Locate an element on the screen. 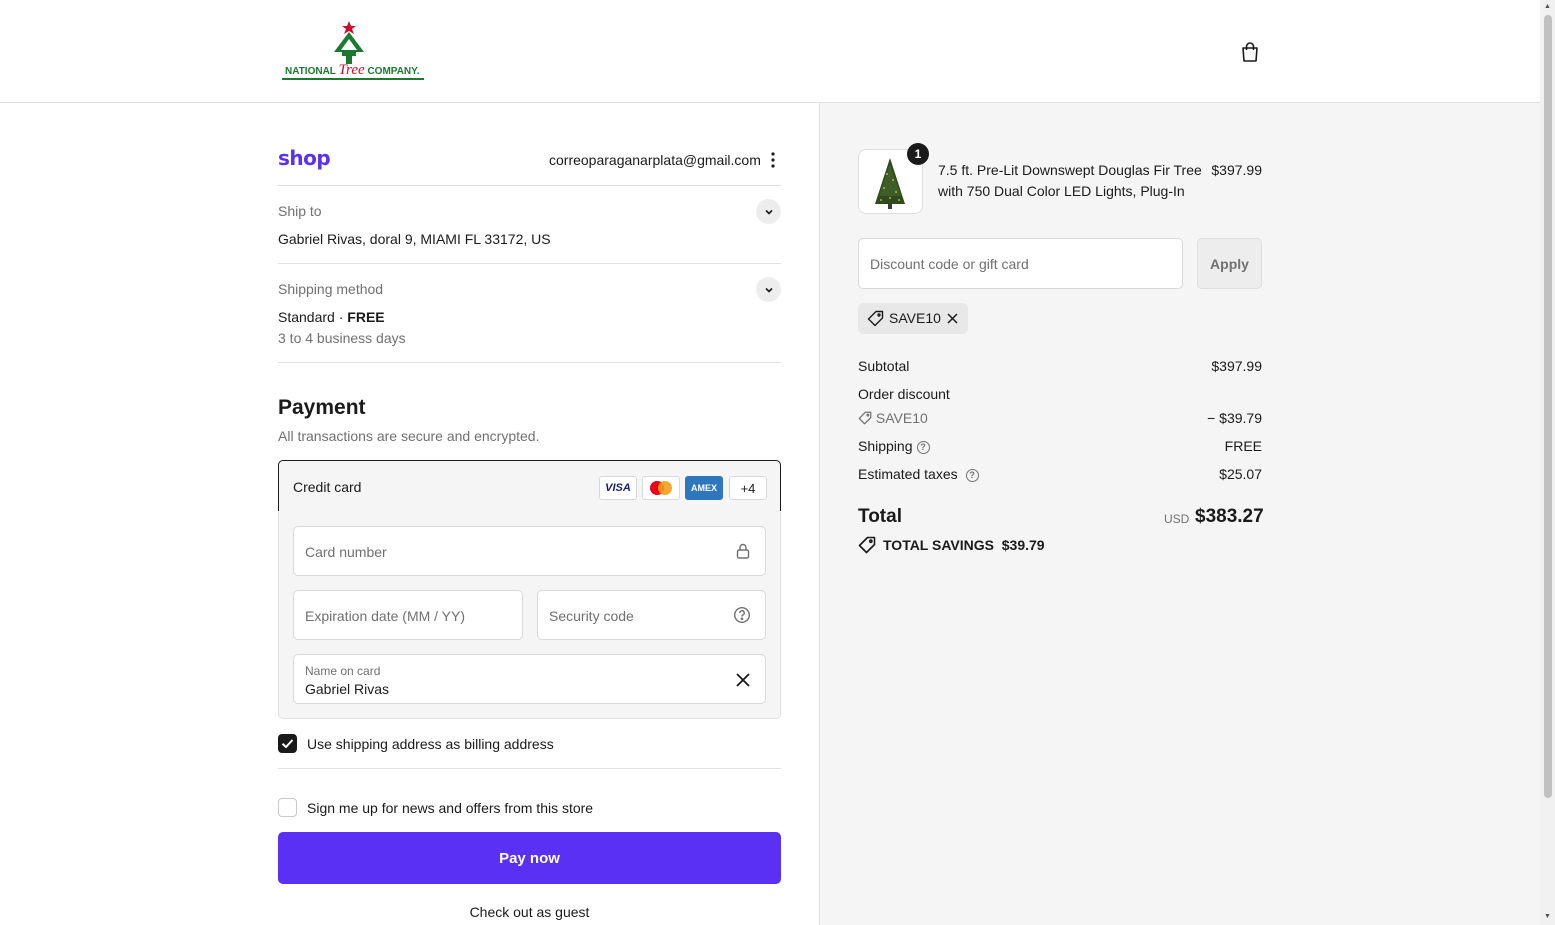 The image size is (1555, 925). shipping-method-value: Standard · FREE is located at coordinates (331, 317).